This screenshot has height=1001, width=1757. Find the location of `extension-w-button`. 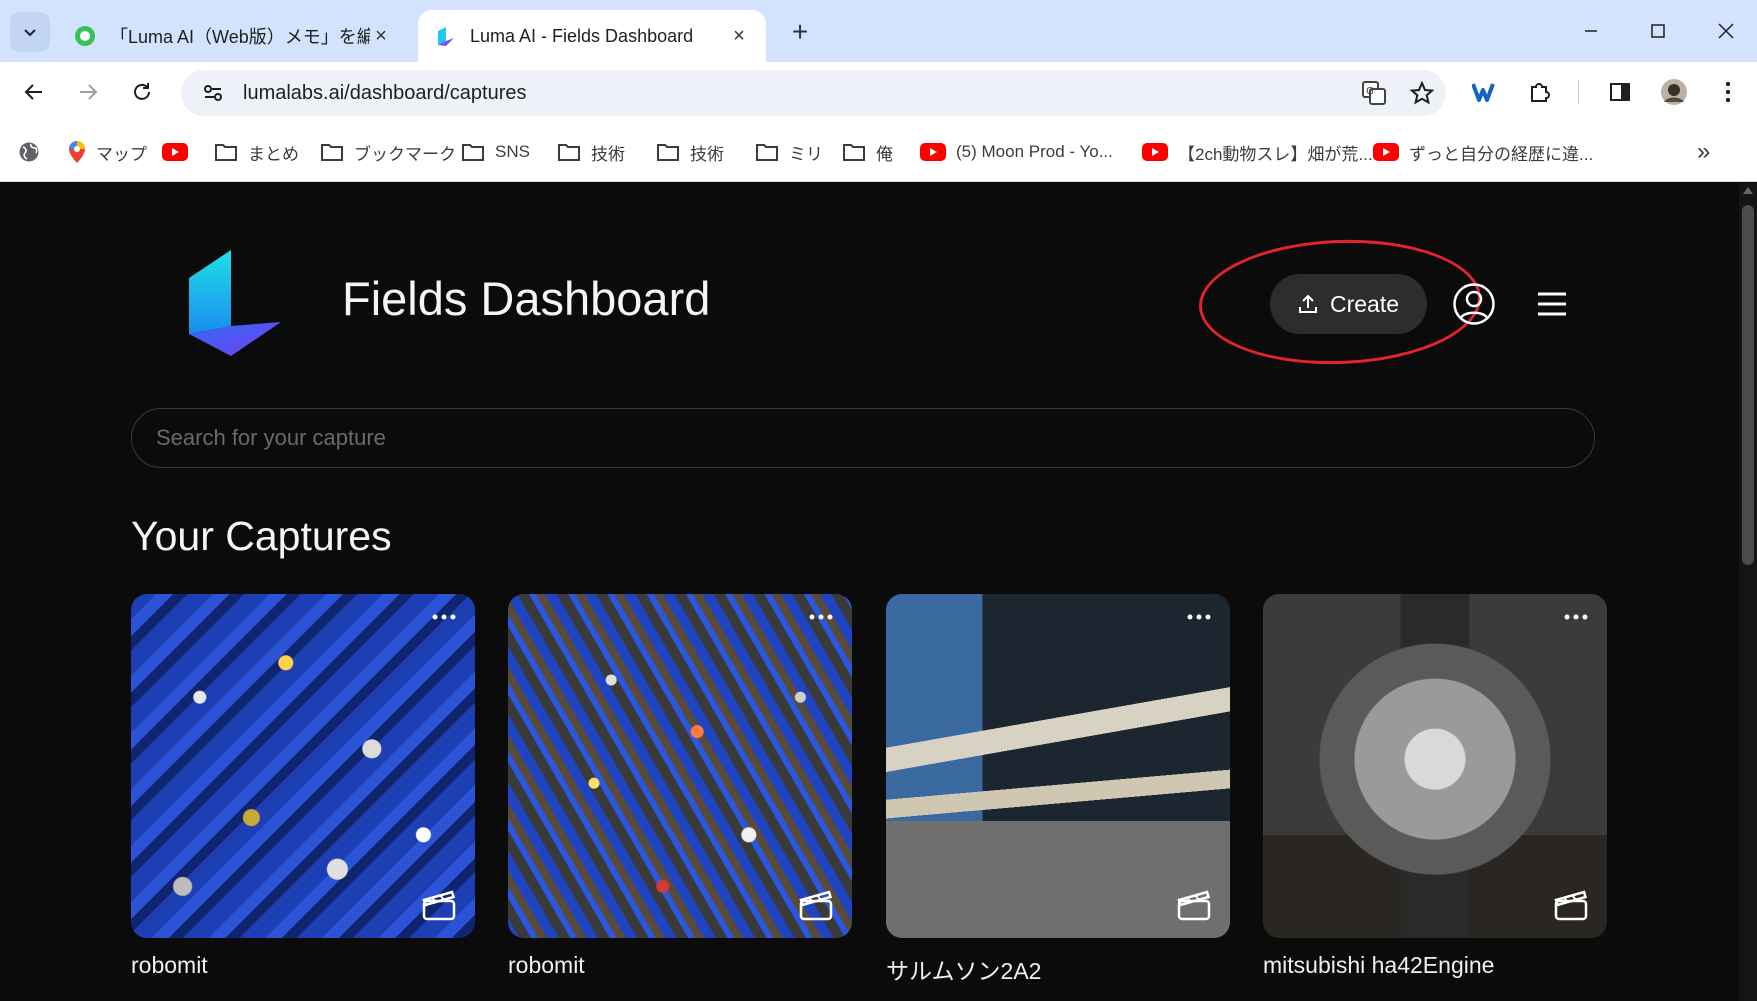

extension-w-button is located at coordinates (1486, 92).